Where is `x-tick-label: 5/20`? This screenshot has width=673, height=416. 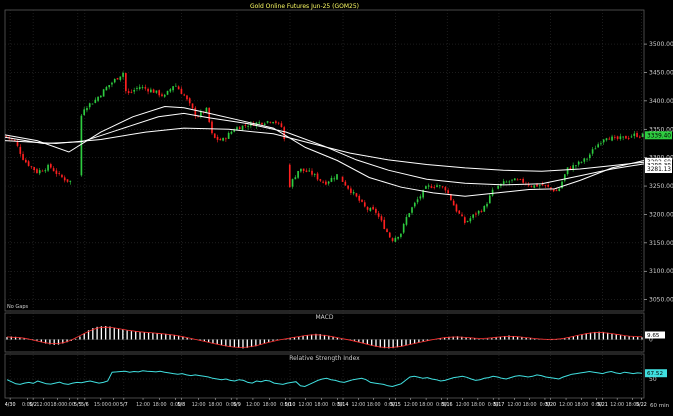
x-tick-label: 5/20 is located at coordinates (550, 405).